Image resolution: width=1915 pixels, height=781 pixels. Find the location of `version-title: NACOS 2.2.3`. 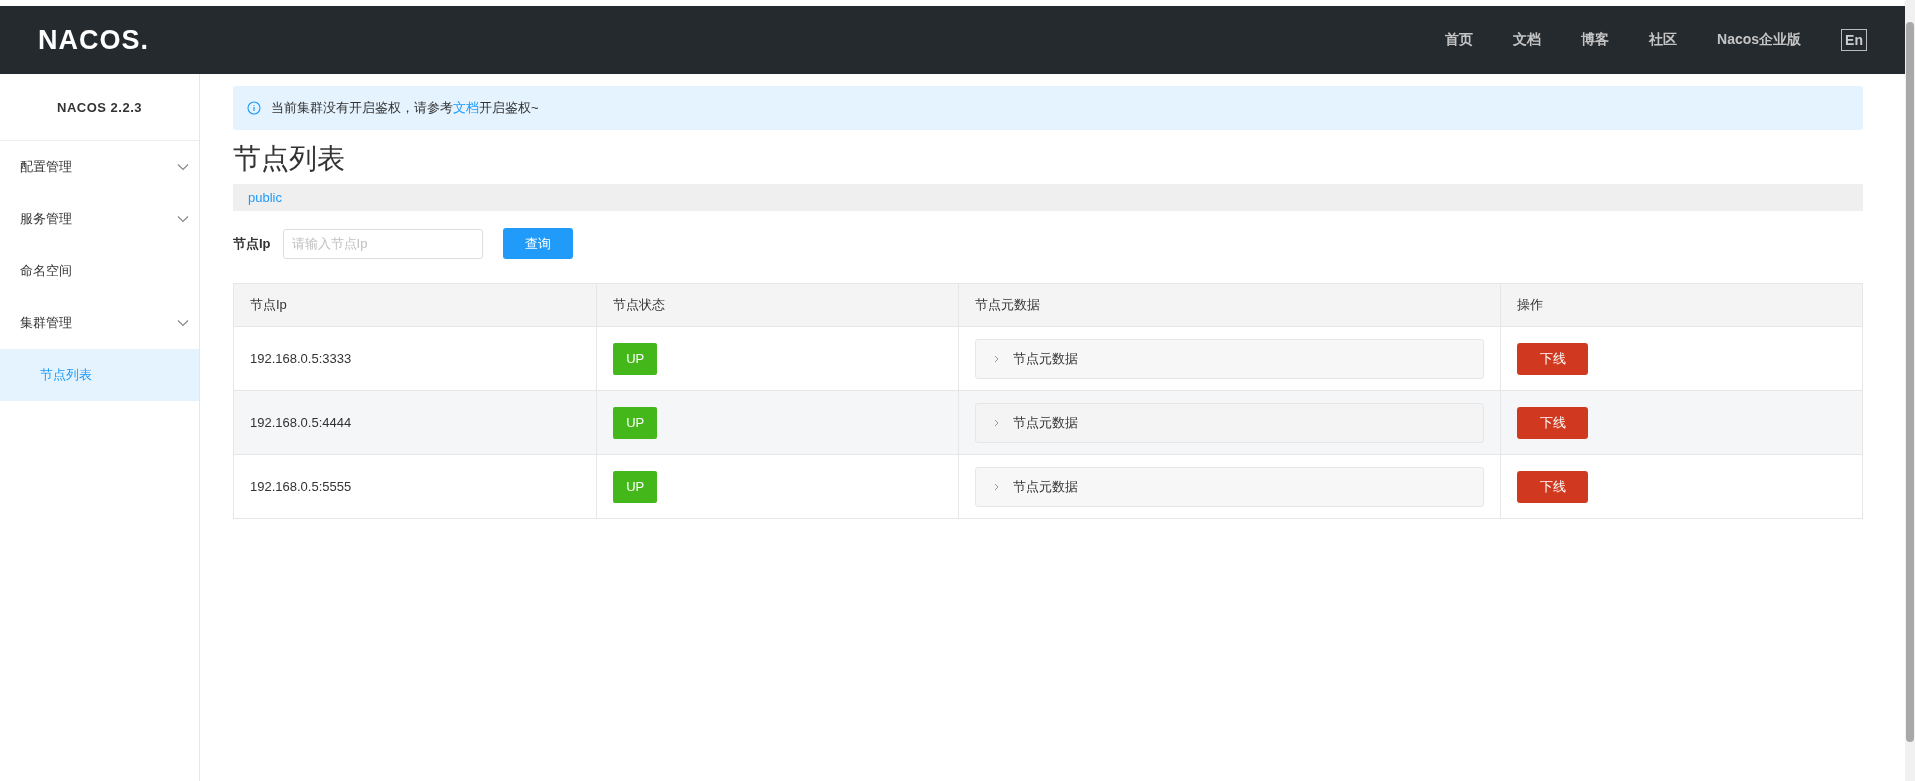

version-title: NACOS 2.2.3 is located at coordinates (99, 107).